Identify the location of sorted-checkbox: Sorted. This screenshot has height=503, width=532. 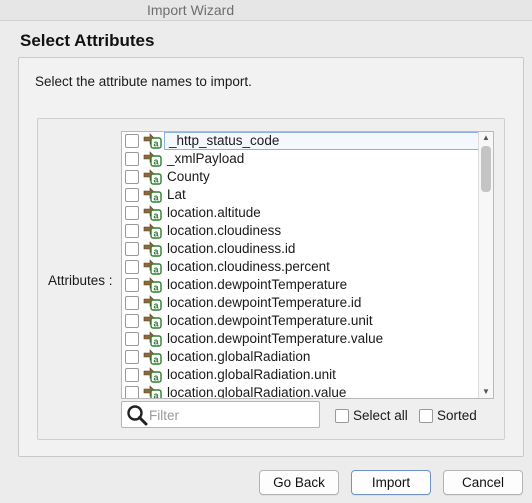
(454, 416).